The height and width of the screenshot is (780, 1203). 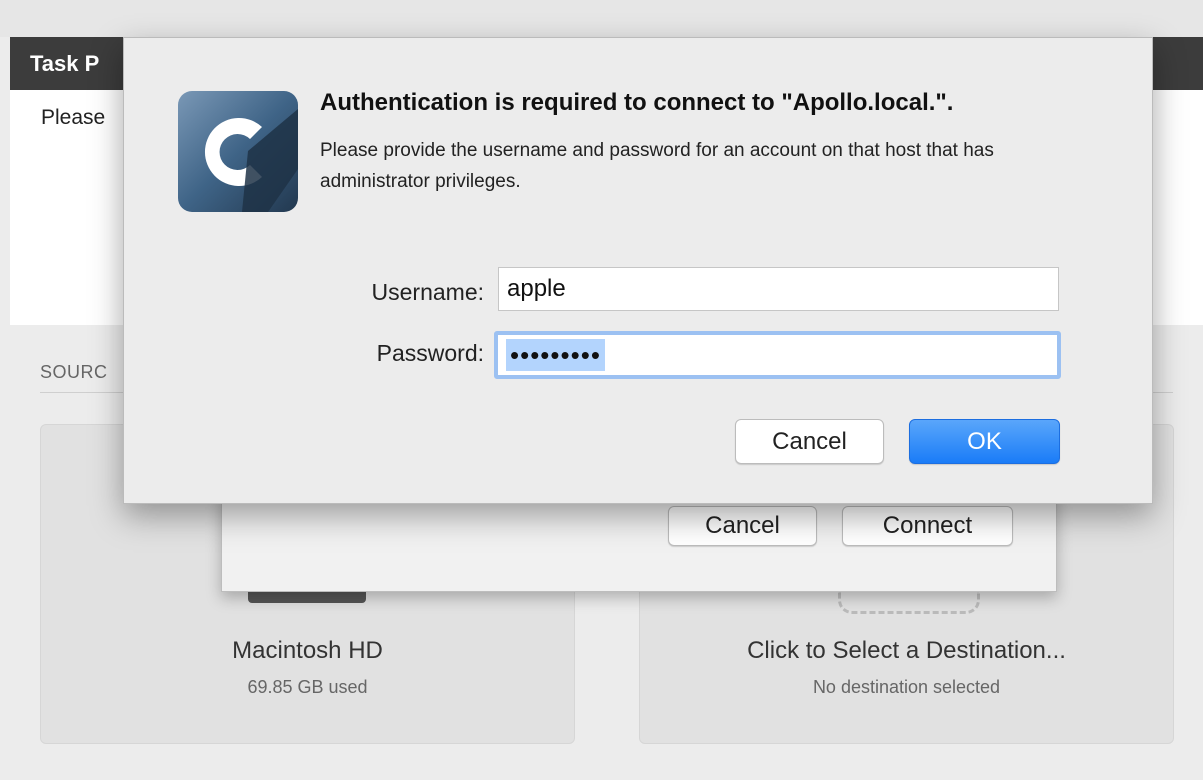 What do you see at coordinates (74, 372) in the screenshot?
I see `source-section-label: SOURC` at bounding box center [74, 372].